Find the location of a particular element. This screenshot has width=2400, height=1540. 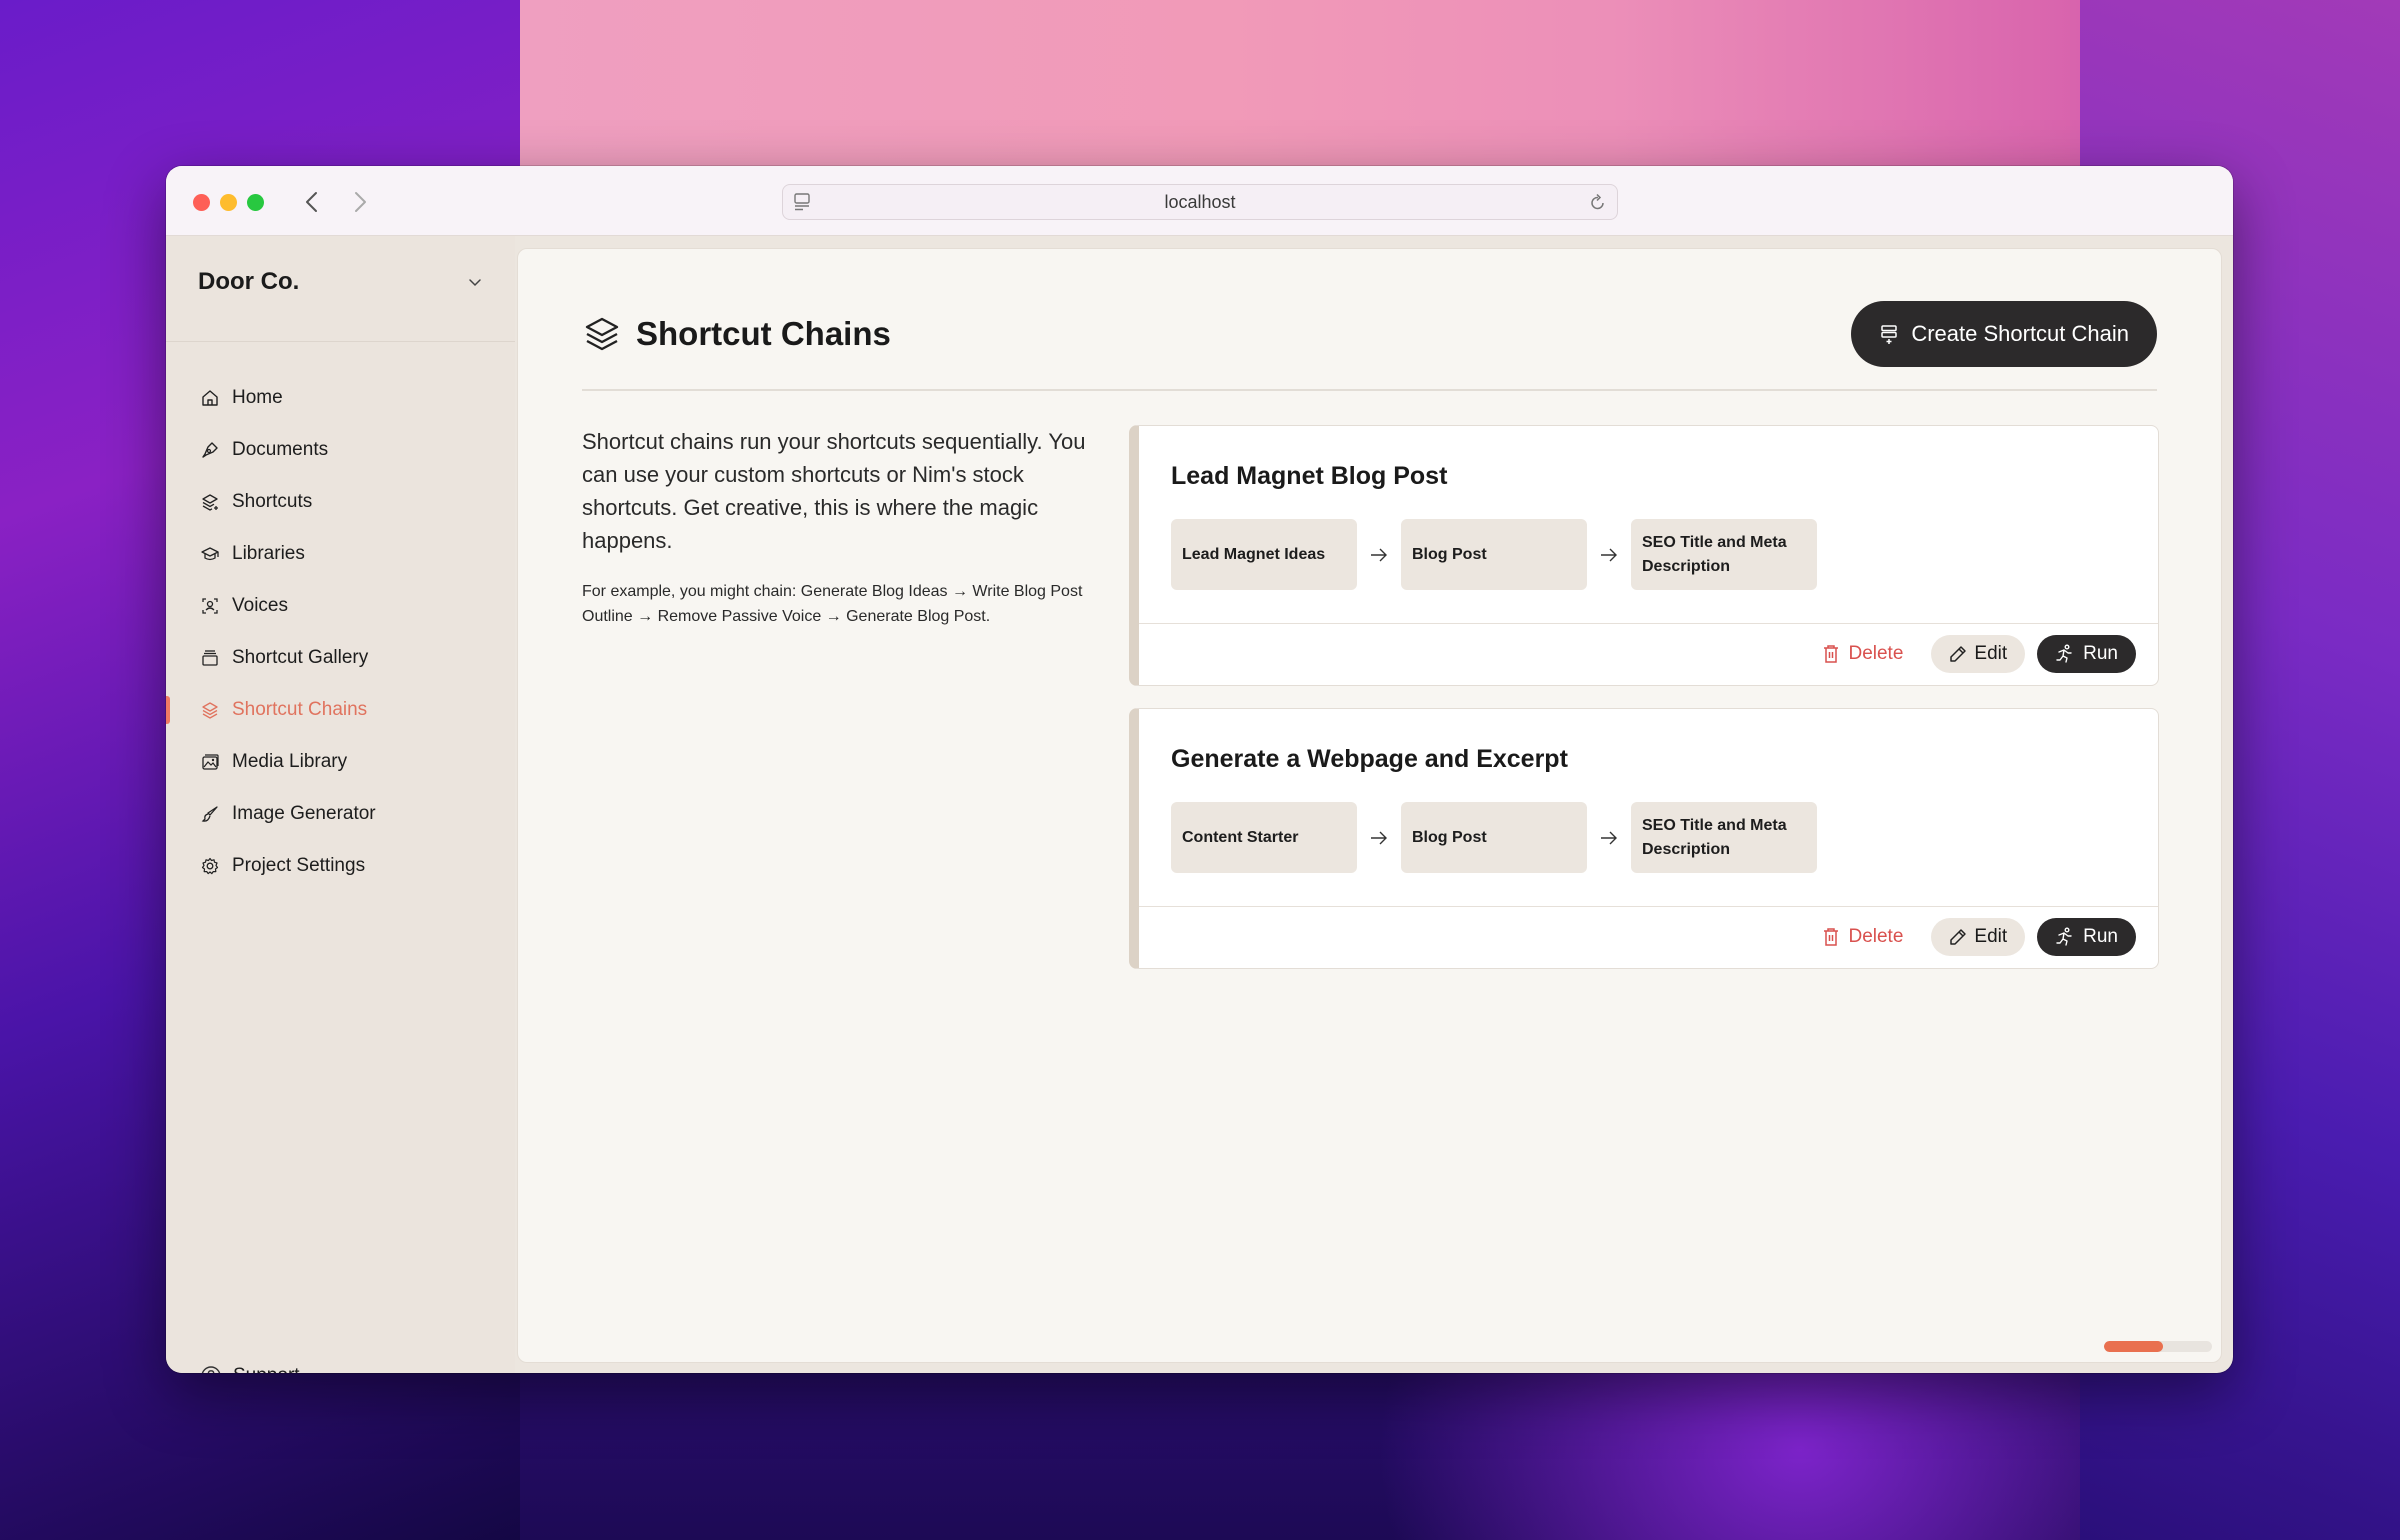

create-button-label: Create Shortcut Chain is located at coordinates (2020, 333).